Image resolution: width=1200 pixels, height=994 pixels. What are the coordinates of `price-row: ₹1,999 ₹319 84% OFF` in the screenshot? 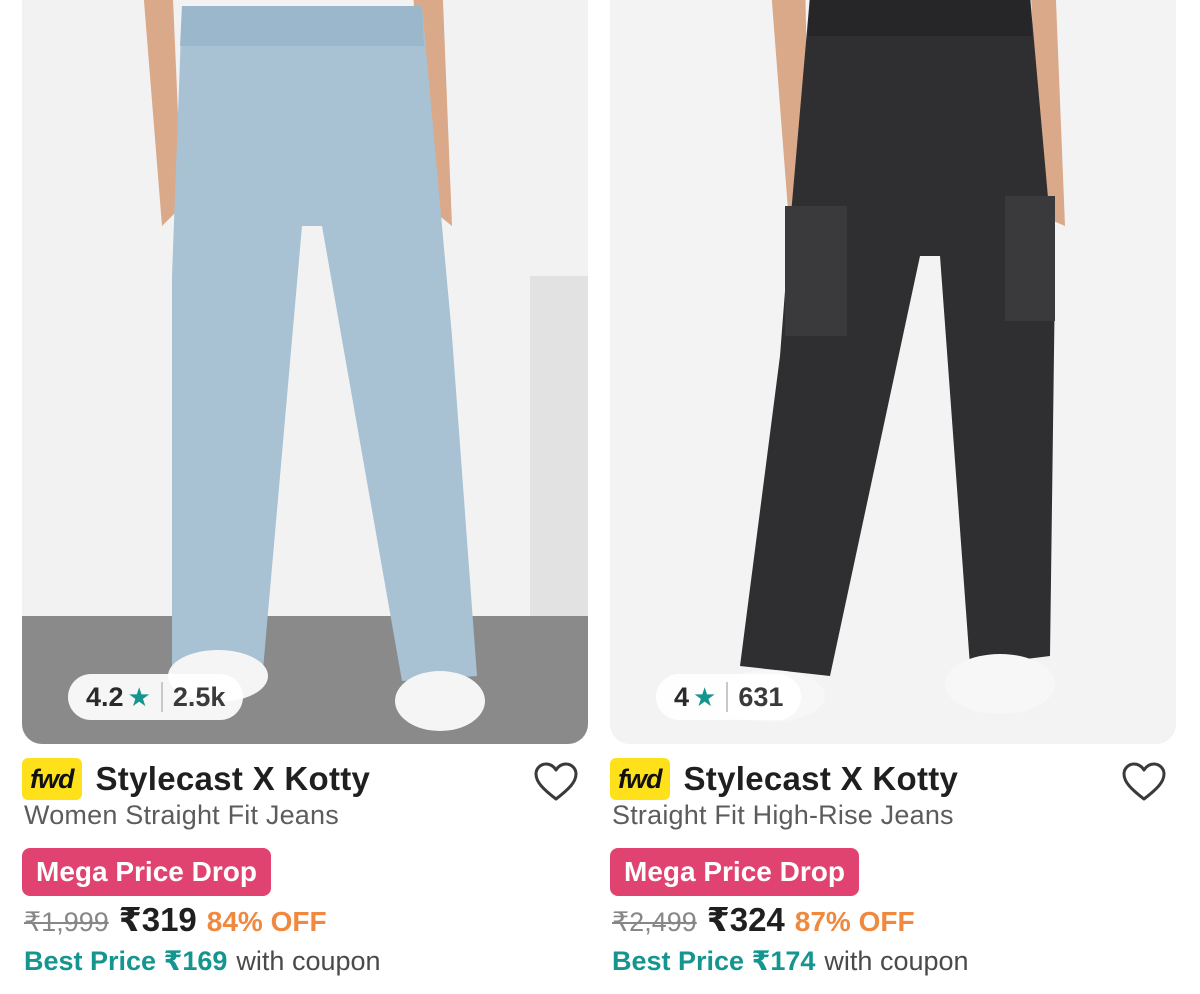 It's located at (175, 919).